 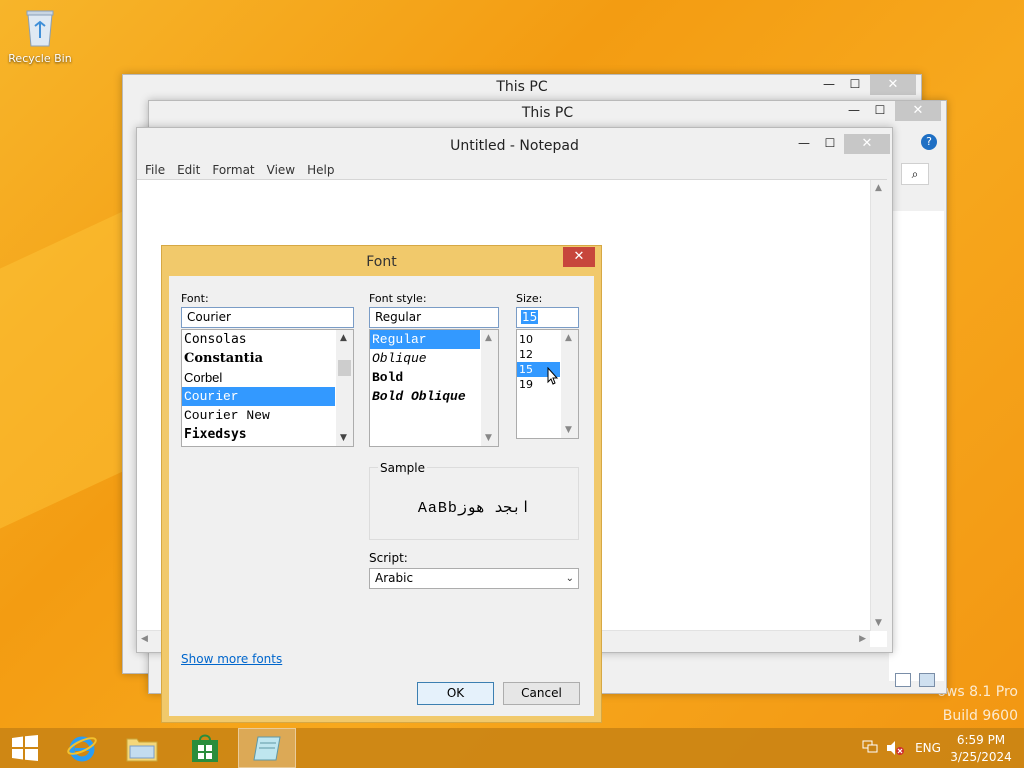 What do you see at coordinates (512, 748) in the screenshot?
I see `taskbar: ENG 6:59 PM 3/25/2024` at bounding box center [512, 748].